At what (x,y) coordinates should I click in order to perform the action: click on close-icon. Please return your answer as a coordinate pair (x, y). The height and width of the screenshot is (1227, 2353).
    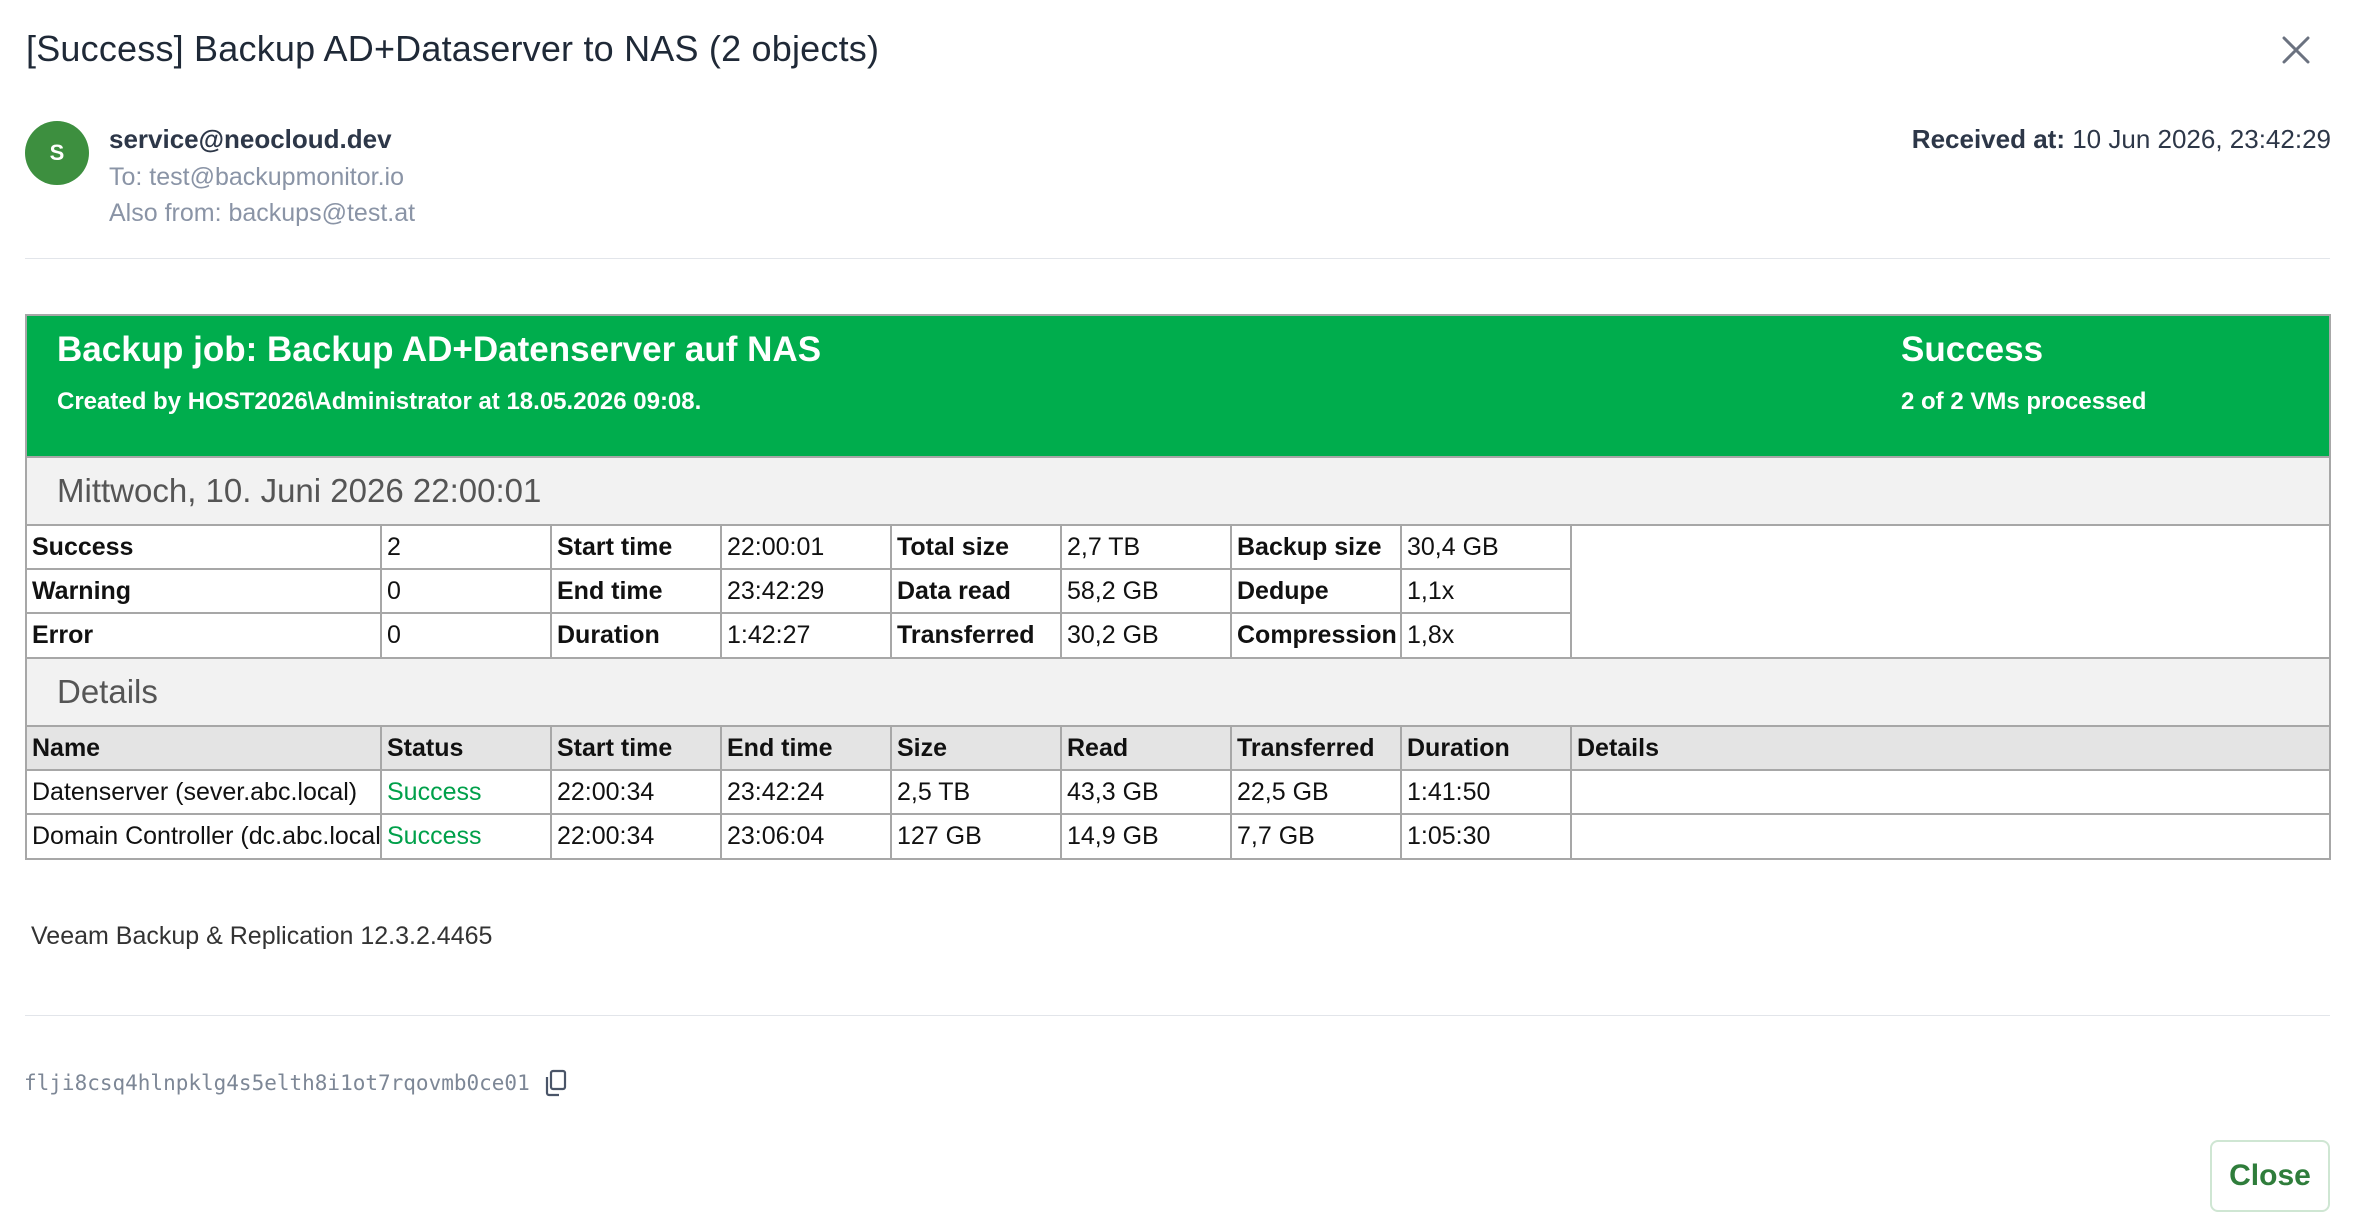
    Looking at the image, I should click on (2296, 50).